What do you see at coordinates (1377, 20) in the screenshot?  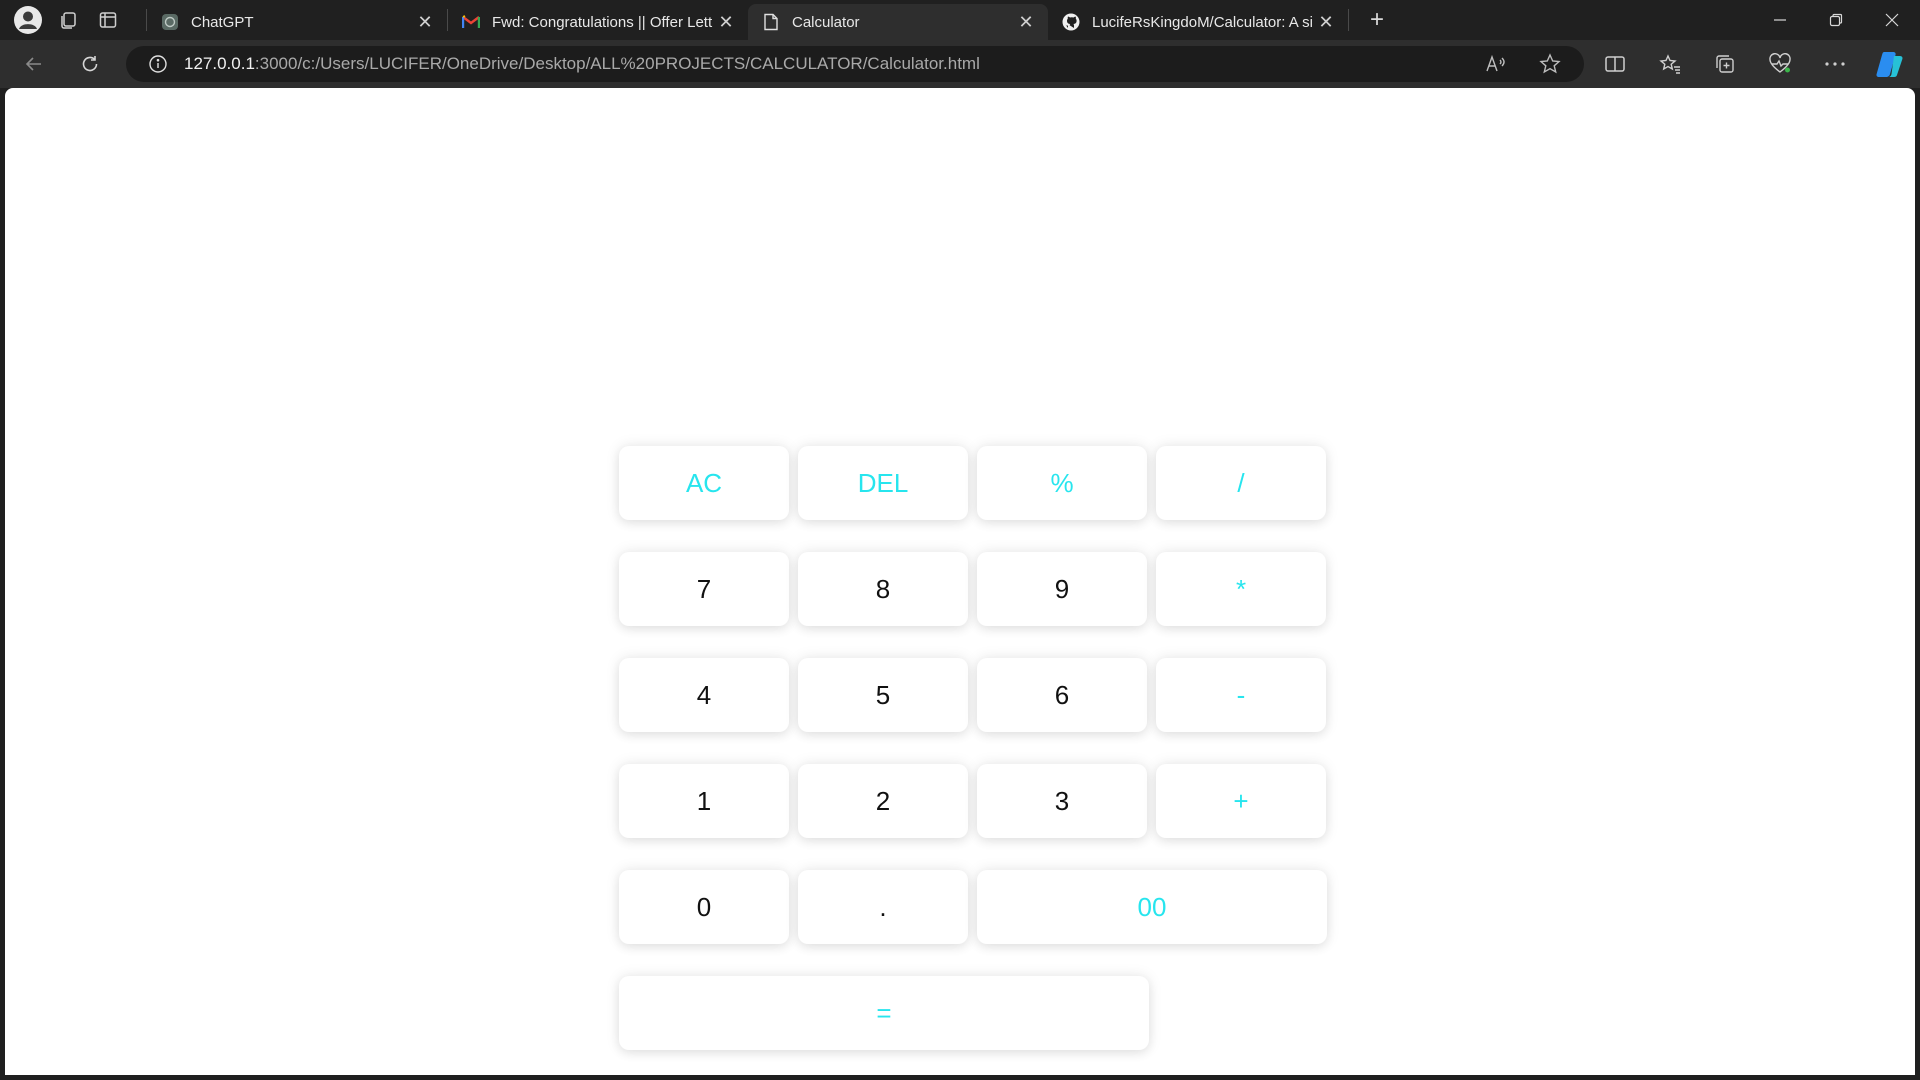 I see `new-tab-plus-icon: +` at bounding box center [1377, 20].